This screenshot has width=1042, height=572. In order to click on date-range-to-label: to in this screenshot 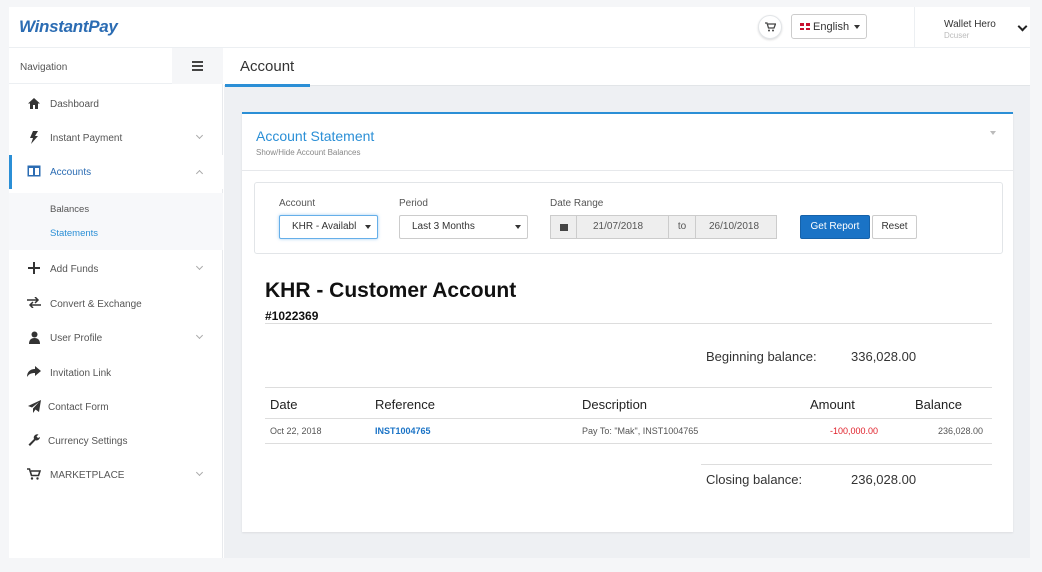, I will do `click(682, 227)`.